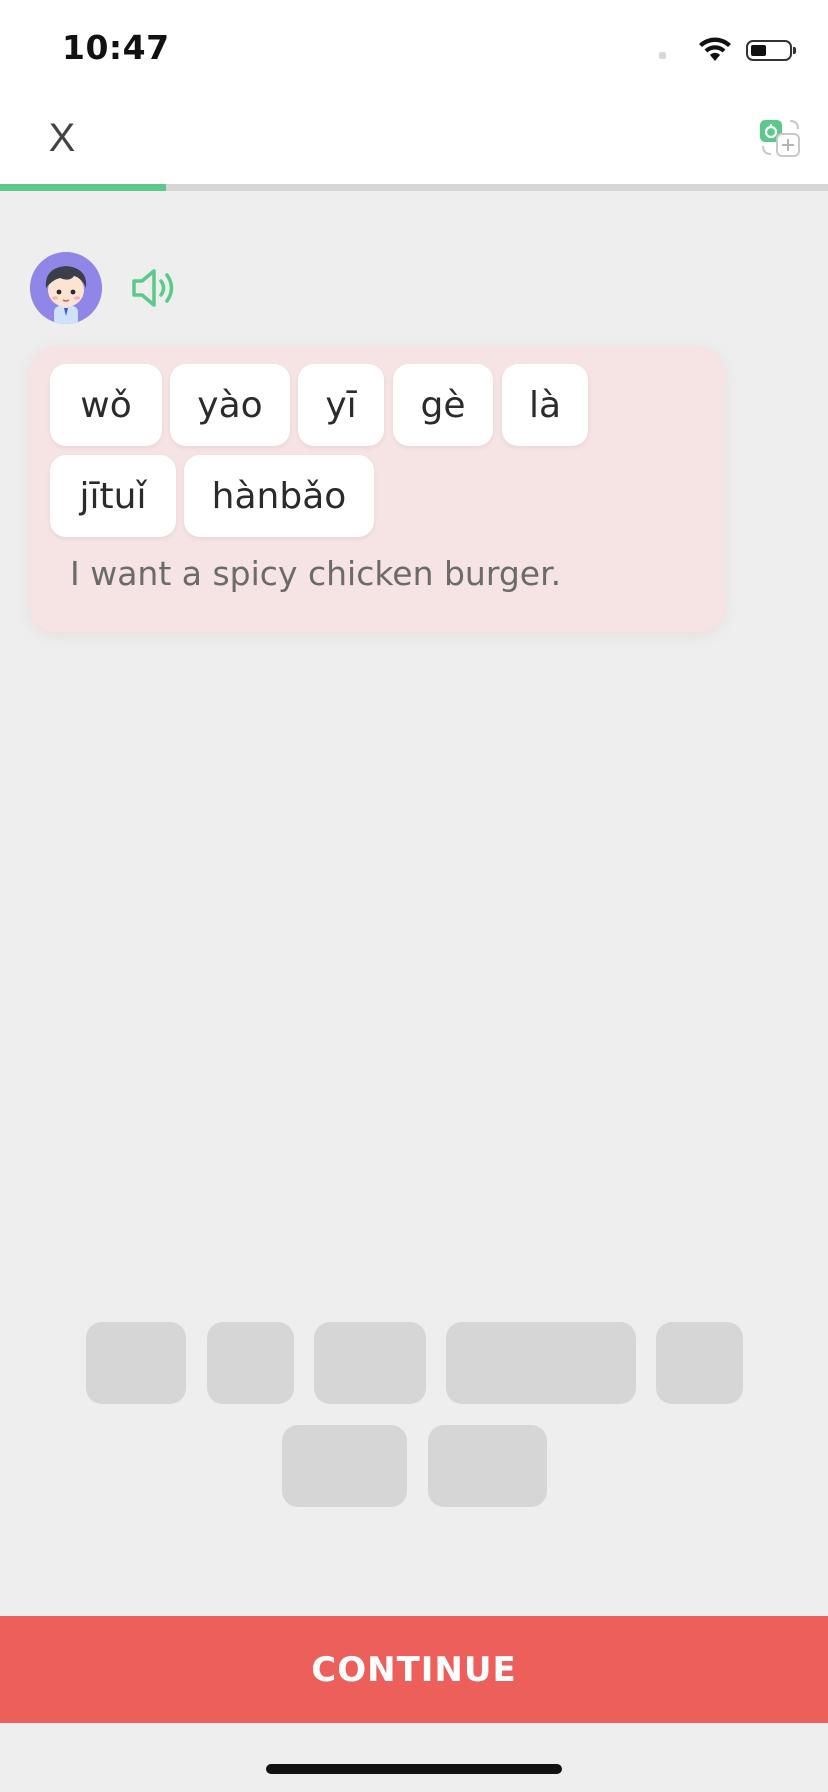  What do you see at coordinates (414, 187) in the screenshot?
I see `lesson-progress-bar` at bounding box center [414, 187].